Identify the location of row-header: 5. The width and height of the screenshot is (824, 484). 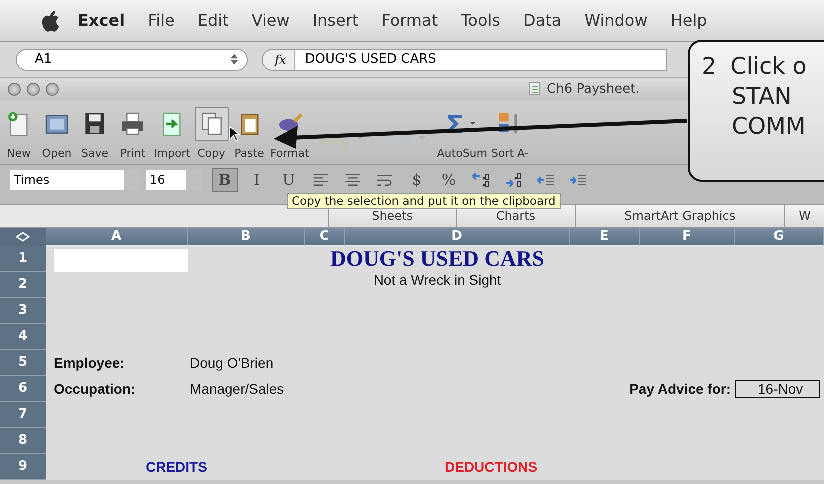
(23, 363).